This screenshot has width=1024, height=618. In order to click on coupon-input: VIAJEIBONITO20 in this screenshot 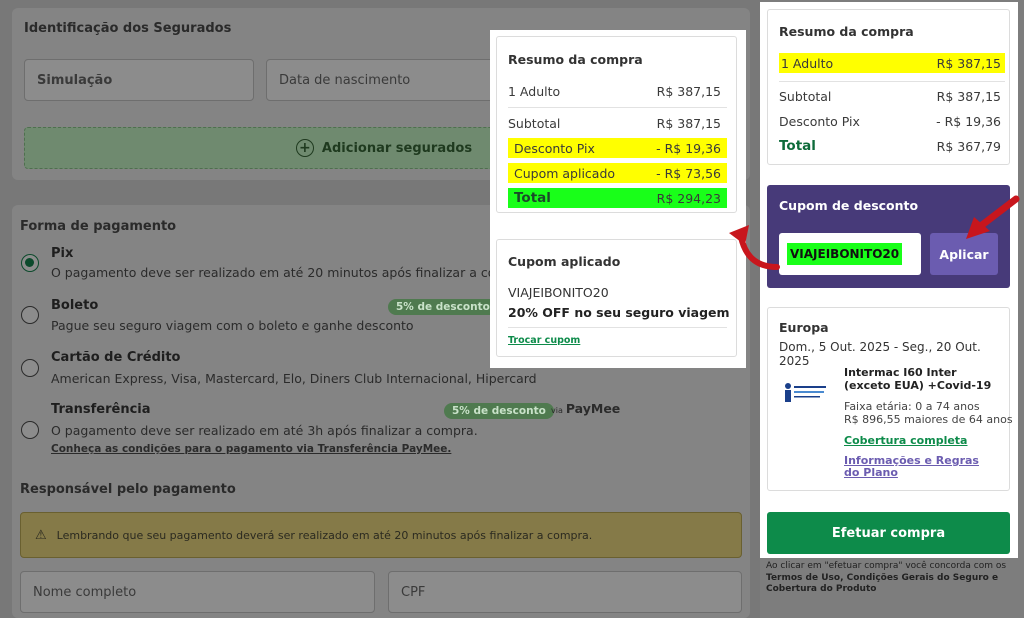, I will do `click(850, 254)`.